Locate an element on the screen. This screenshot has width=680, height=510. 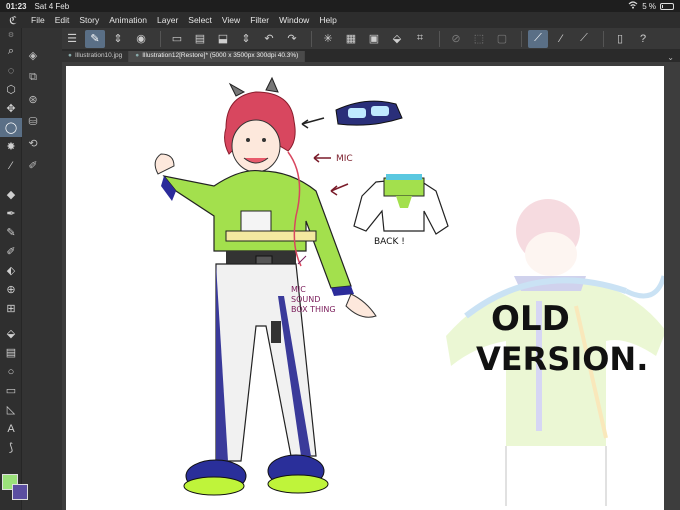
ios-status-bar: 01:23 Sat 4 Feb 5 % is located at coordinates (340, 6).